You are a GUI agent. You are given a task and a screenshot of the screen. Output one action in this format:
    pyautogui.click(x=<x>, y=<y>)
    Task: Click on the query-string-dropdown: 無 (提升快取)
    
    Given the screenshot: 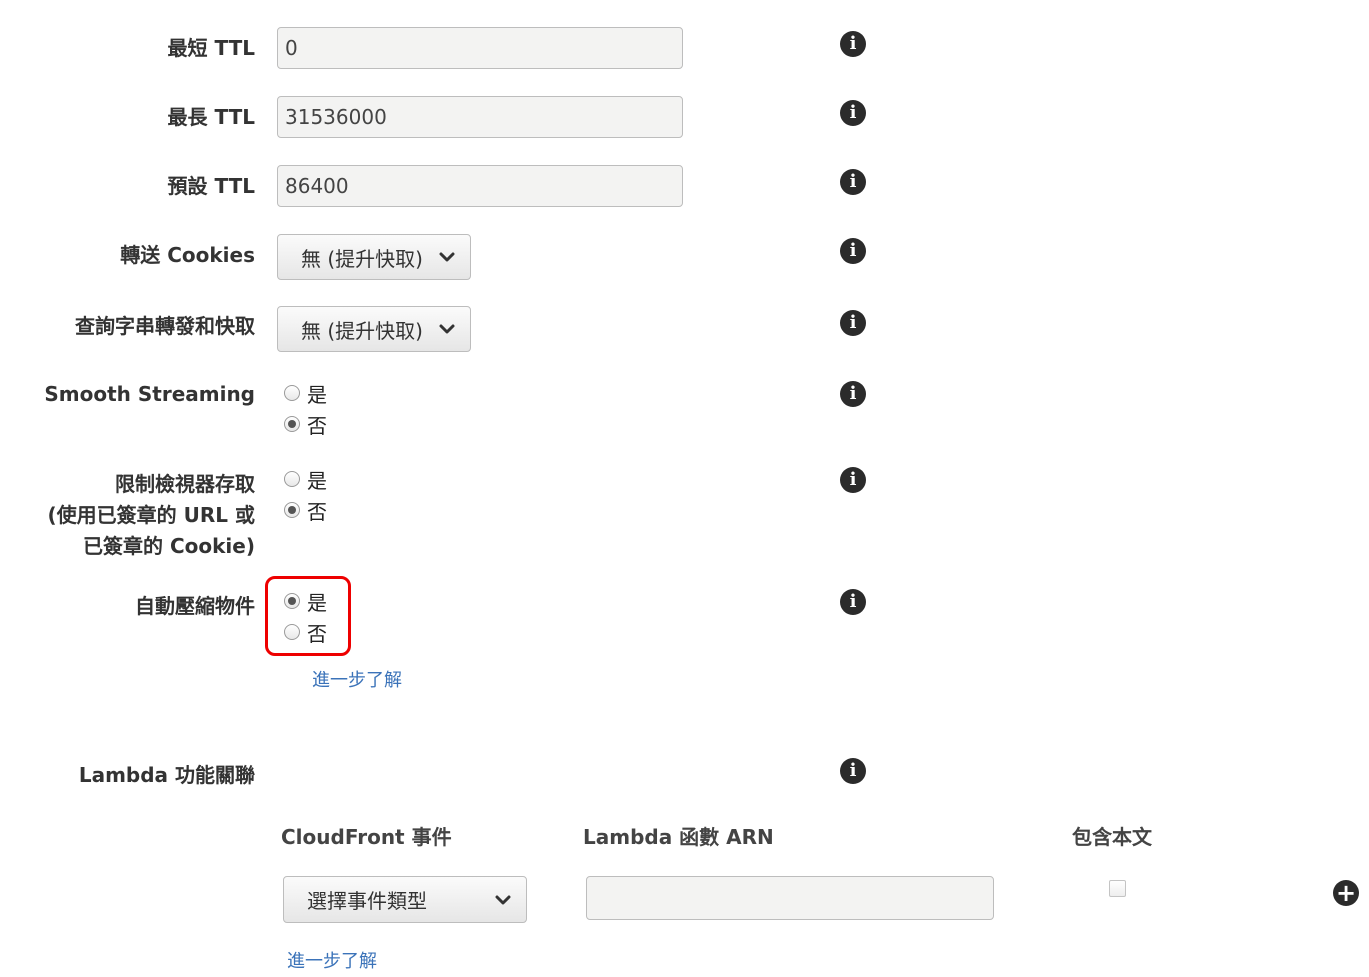 What is the action you would take?
    pyautogui.click(x=374, y=329)
    